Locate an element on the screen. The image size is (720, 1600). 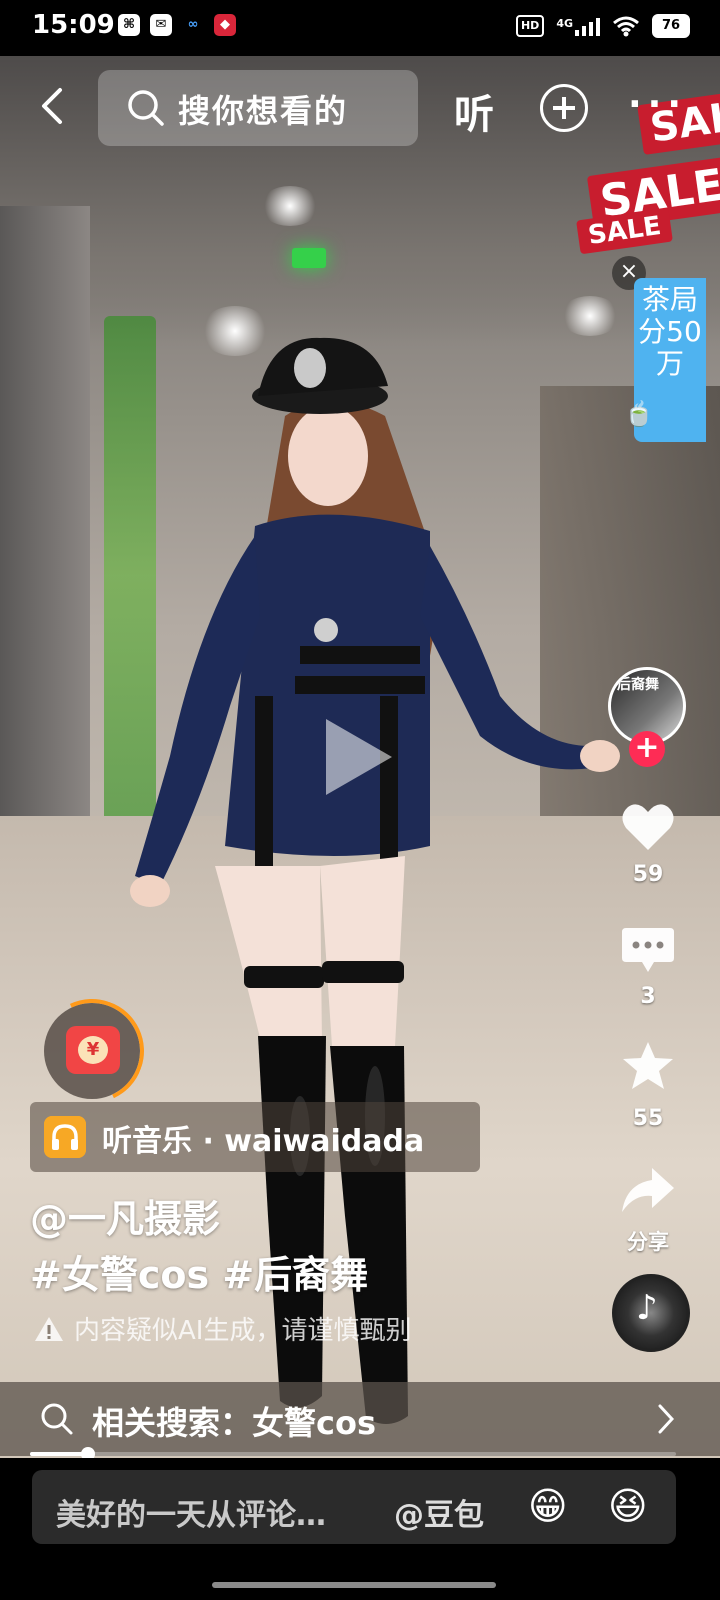
related-search-bar: 相关搜索：女警cos is located at coordinates (360, 1419).